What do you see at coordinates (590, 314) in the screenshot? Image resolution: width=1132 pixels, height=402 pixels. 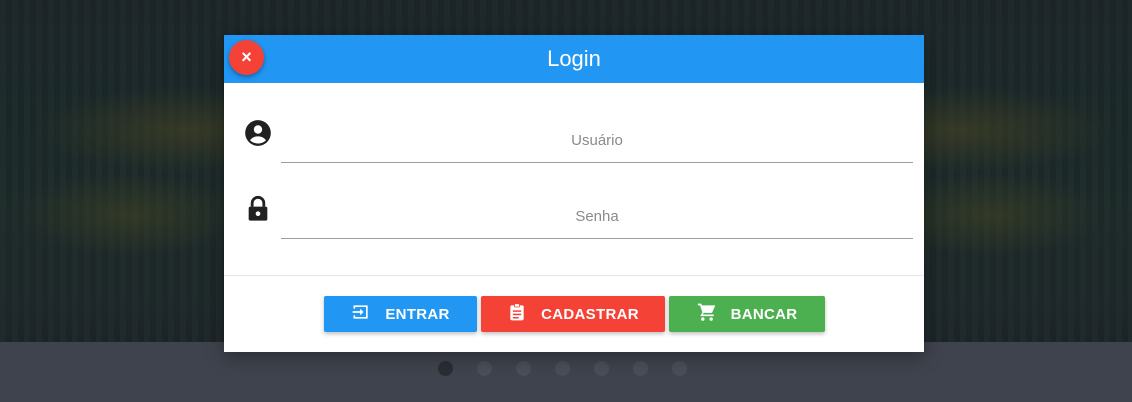 I see `cadastrar-label: CADASTRAR` at bounding box center [590, 314].